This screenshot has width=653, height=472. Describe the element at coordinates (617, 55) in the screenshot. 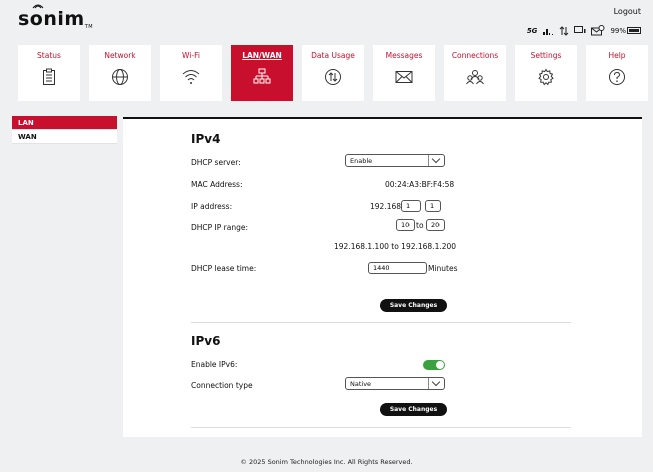

I see `tab-label: Help` at that location.